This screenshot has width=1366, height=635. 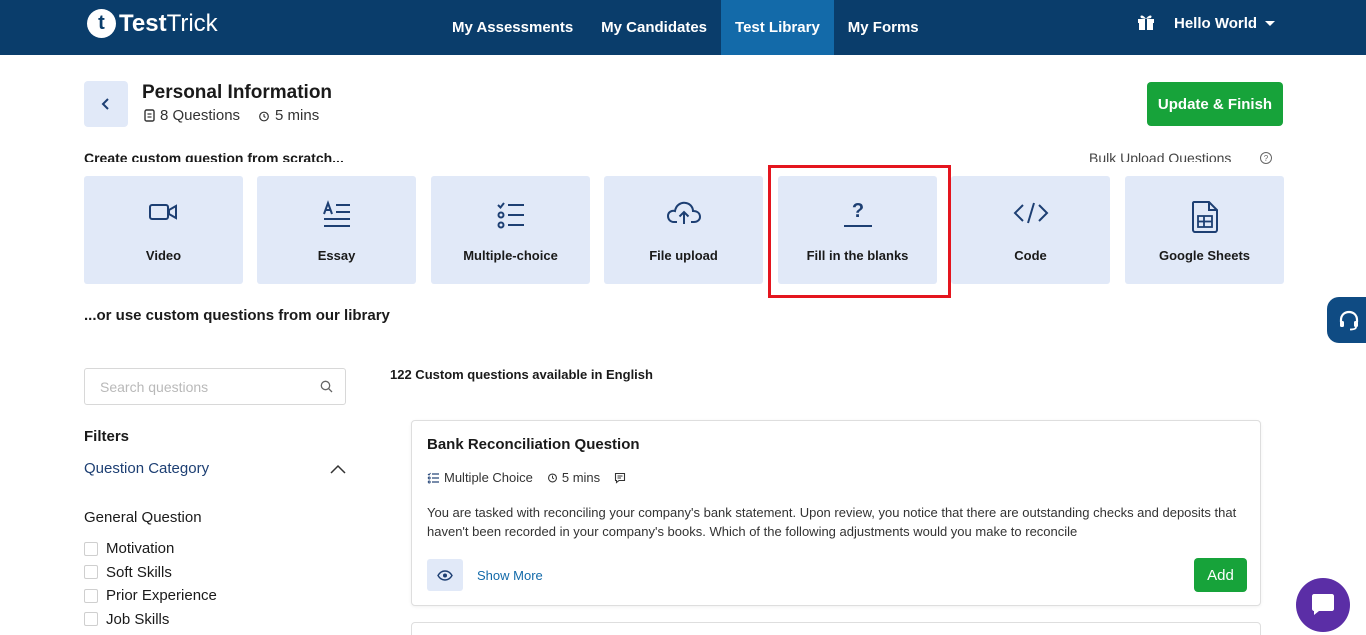 What do you see at coordinates (336, 255) in the screenshot?
I see `tile-label: Essay` at bounding box center [336, 255].